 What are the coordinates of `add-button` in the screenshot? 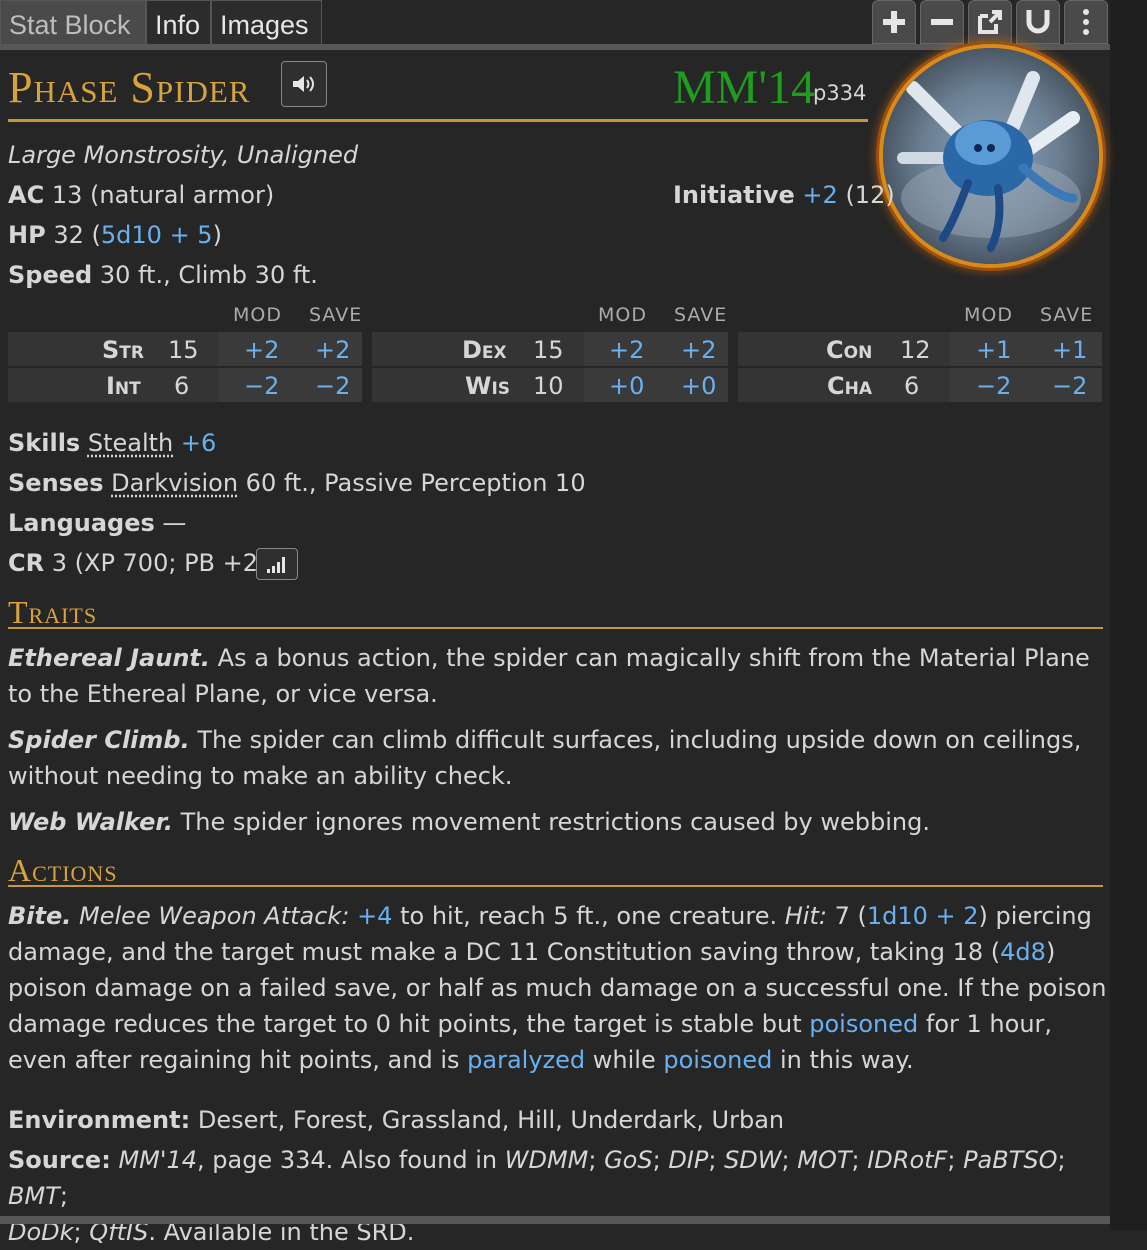 It's located at (894, 22).